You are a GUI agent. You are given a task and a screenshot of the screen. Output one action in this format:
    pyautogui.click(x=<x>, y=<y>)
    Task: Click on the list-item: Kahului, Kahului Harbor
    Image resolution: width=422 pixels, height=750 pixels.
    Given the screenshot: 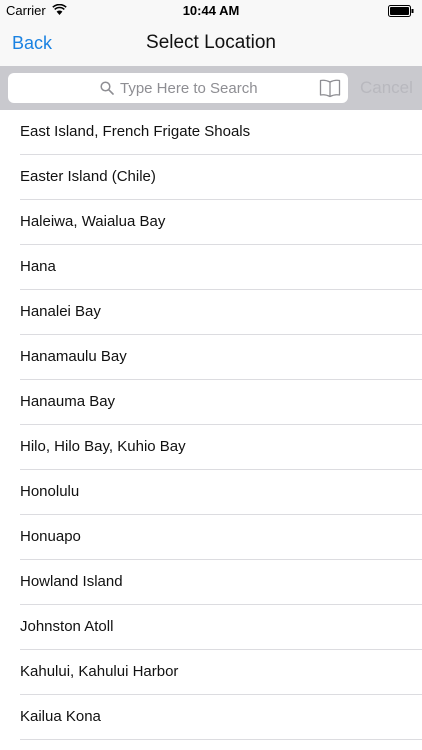 What is the action you would take?
    pyautogui.click(x=221, y=672)
    